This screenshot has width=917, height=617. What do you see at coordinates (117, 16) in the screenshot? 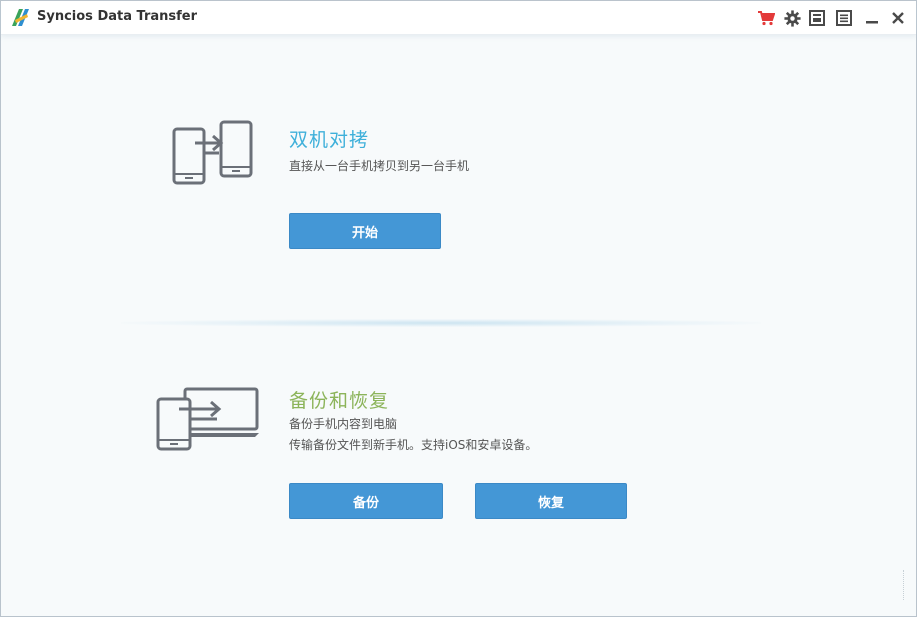
I see `app-title: Syncios Data Transfer` at bounding box center [117, 16].